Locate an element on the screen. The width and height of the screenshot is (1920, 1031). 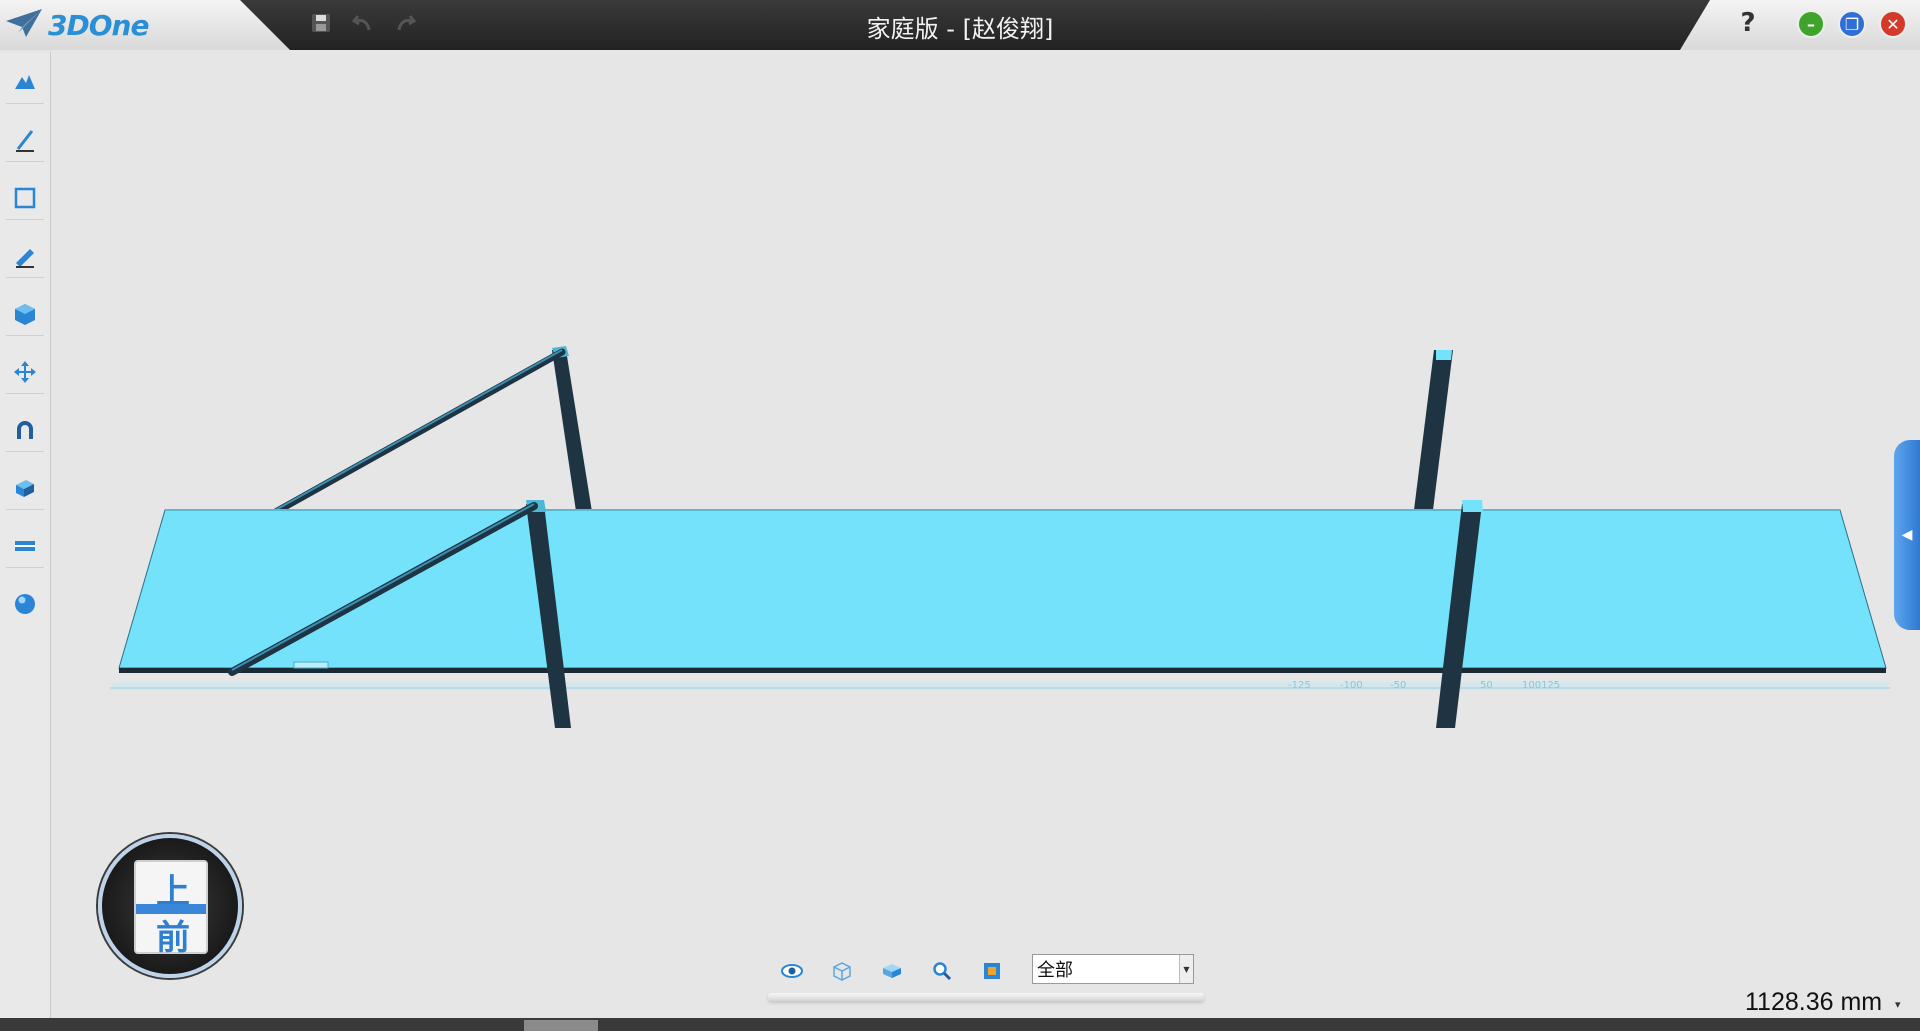
view-toolbar: 全部 ▼ is located at coordinates (988, 976).